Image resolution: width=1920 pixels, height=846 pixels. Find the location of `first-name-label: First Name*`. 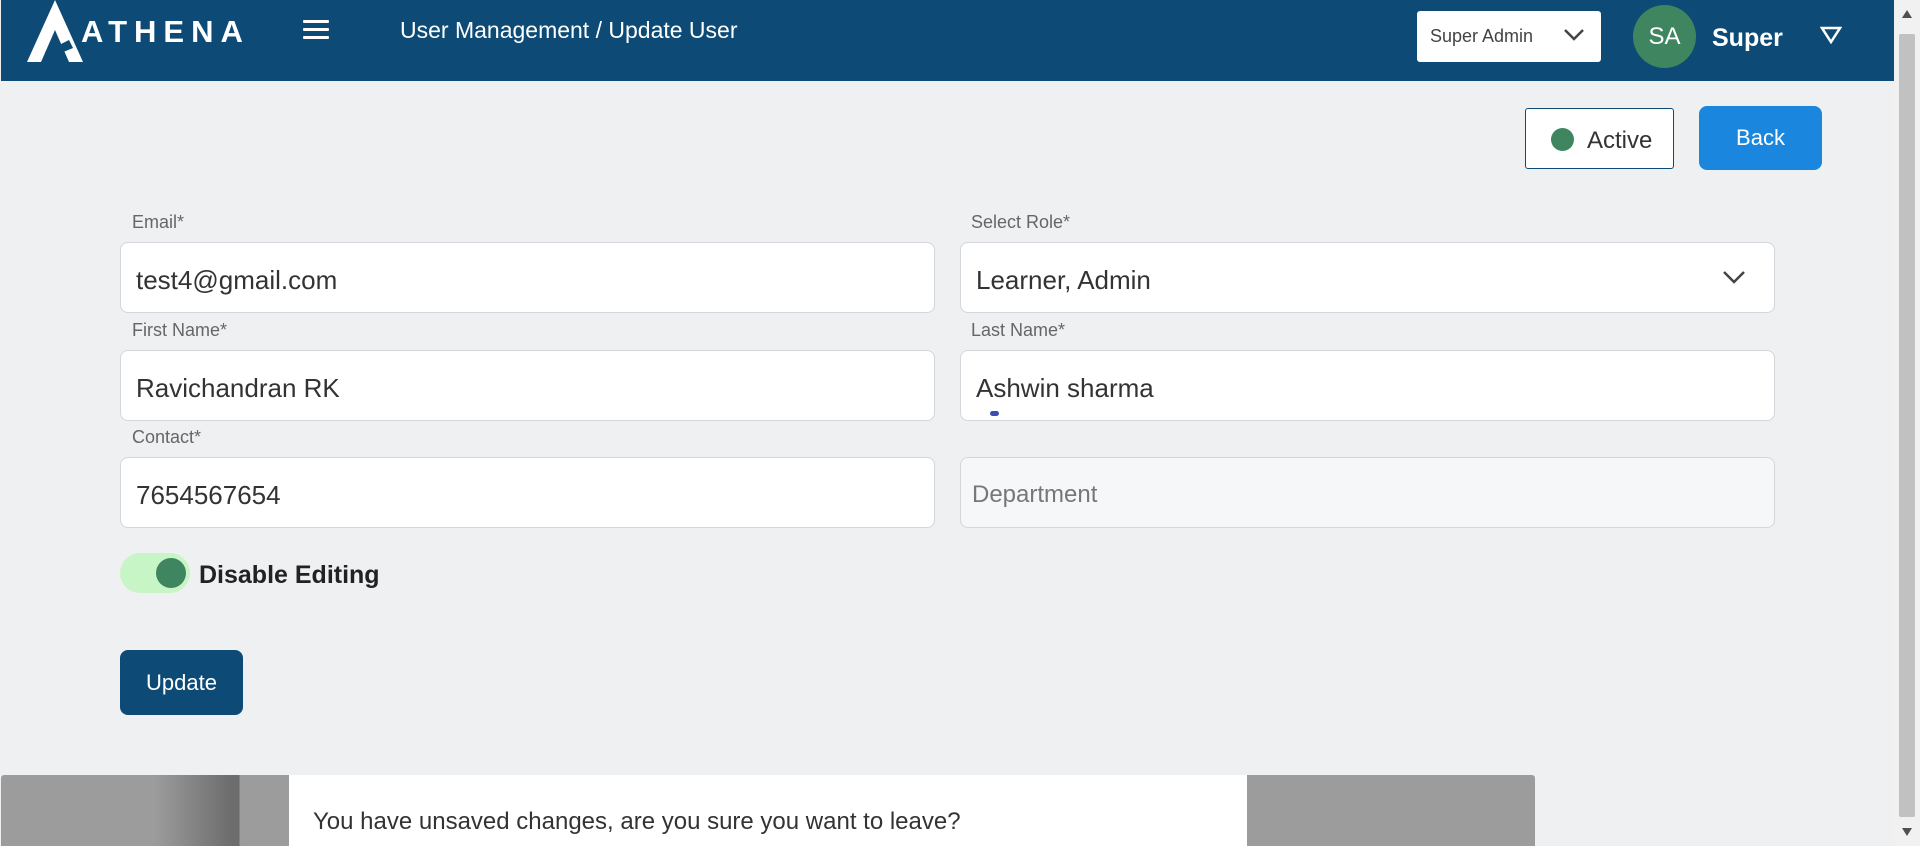

first-name-label: First Name* is located at coordinates (180, 330).